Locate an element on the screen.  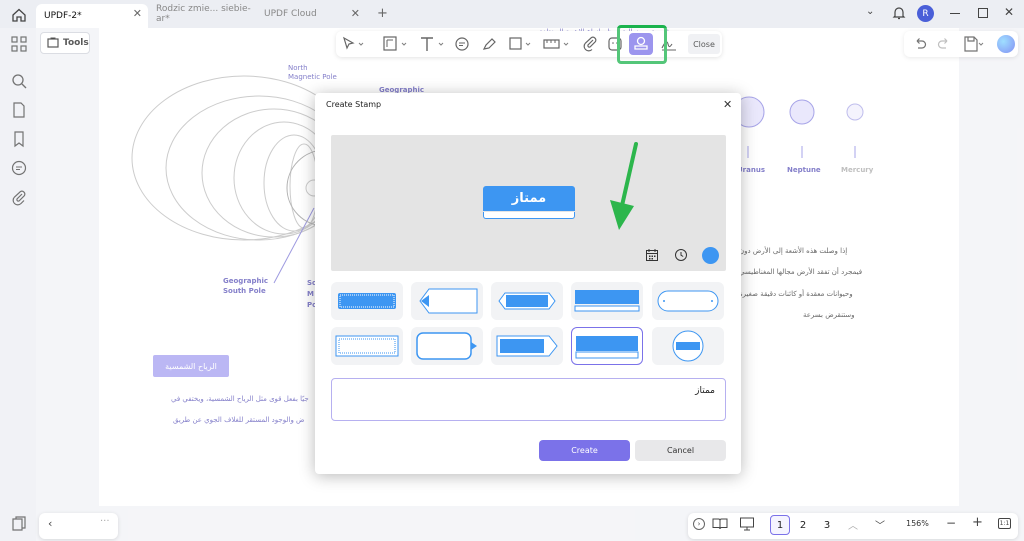
page-down-icon: ﹀ is located at coordinates (880, 524).